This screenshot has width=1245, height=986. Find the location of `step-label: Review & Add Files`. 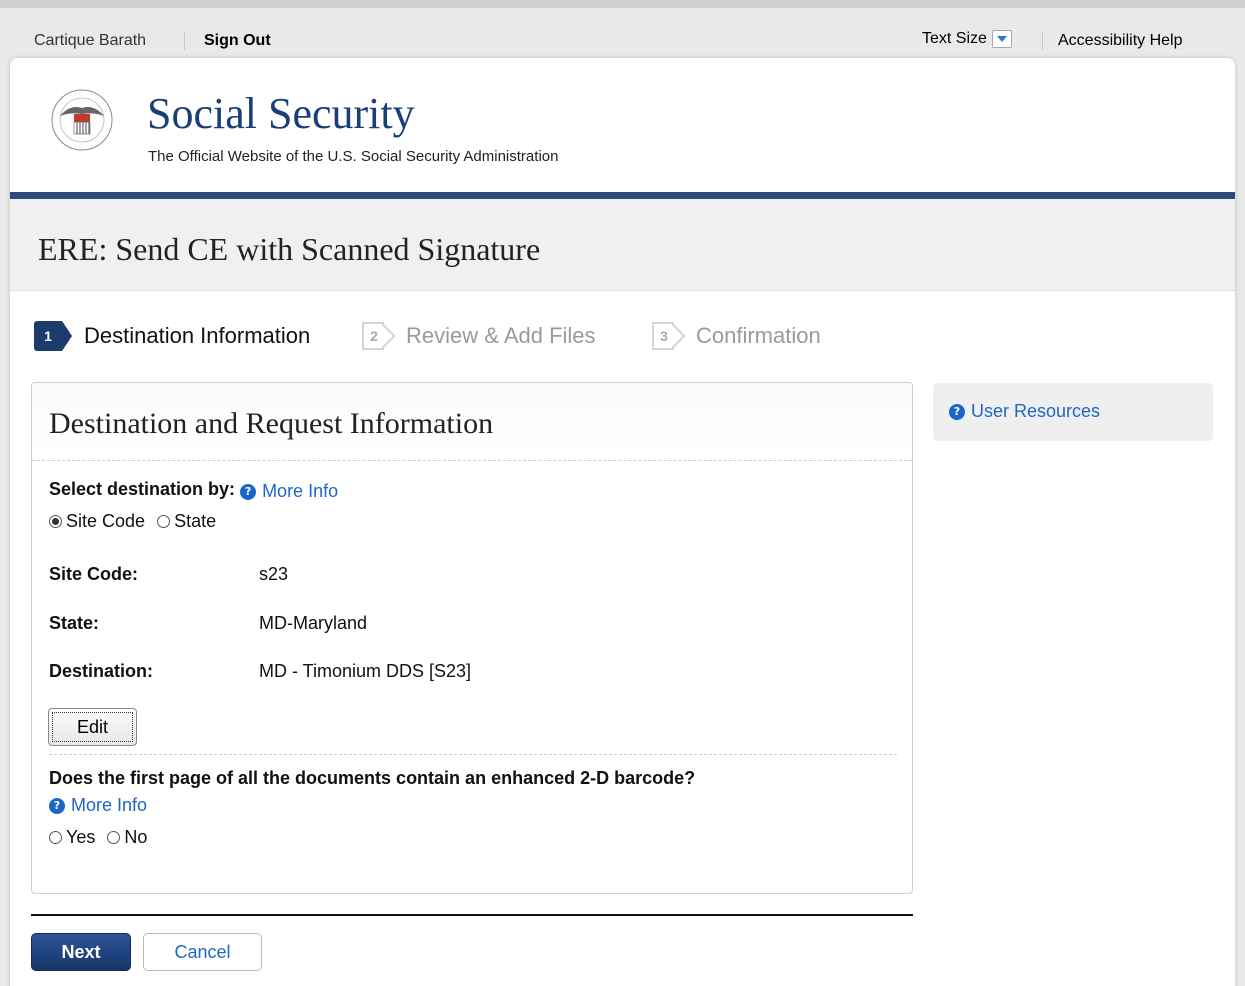

step-label: Review & Add Files is located at coordinates (501, 335).